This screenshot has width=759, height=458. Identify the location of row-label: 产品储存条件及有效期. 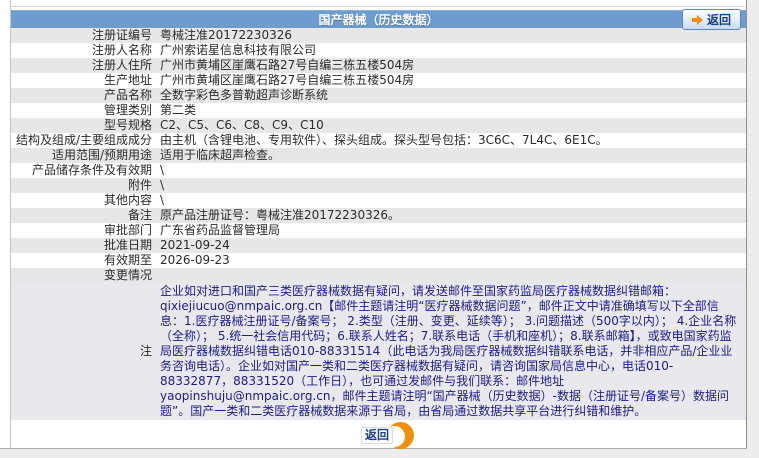
(91, 170).